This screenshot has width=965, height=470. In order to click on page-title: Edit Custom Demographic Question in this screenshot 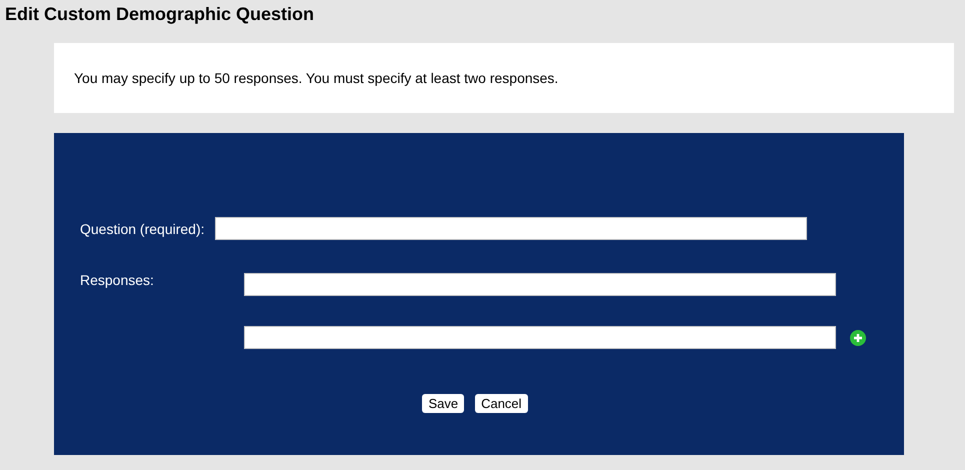, I will do `click(160, 14)`.